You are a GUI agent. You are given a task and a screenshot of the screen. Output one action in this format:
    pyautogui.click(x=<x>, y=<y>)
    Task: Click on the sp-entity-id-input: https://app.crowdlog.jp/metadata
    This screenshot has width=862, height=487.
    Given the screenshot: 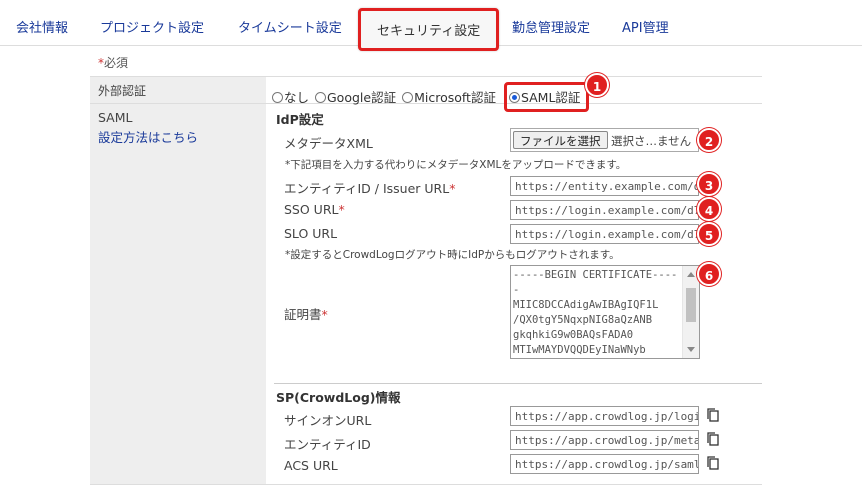 What is the action you would take?
    pyautogui.click(x=604, y=440)
    